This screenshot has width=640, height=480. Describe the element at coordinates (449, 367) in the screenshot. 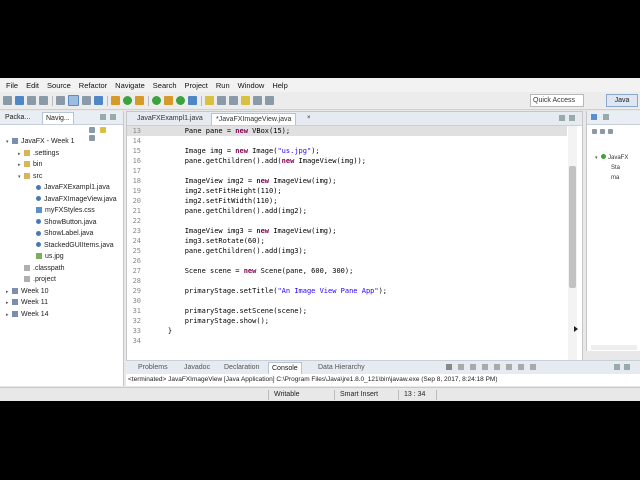

I see `terminate-icon` at that location.